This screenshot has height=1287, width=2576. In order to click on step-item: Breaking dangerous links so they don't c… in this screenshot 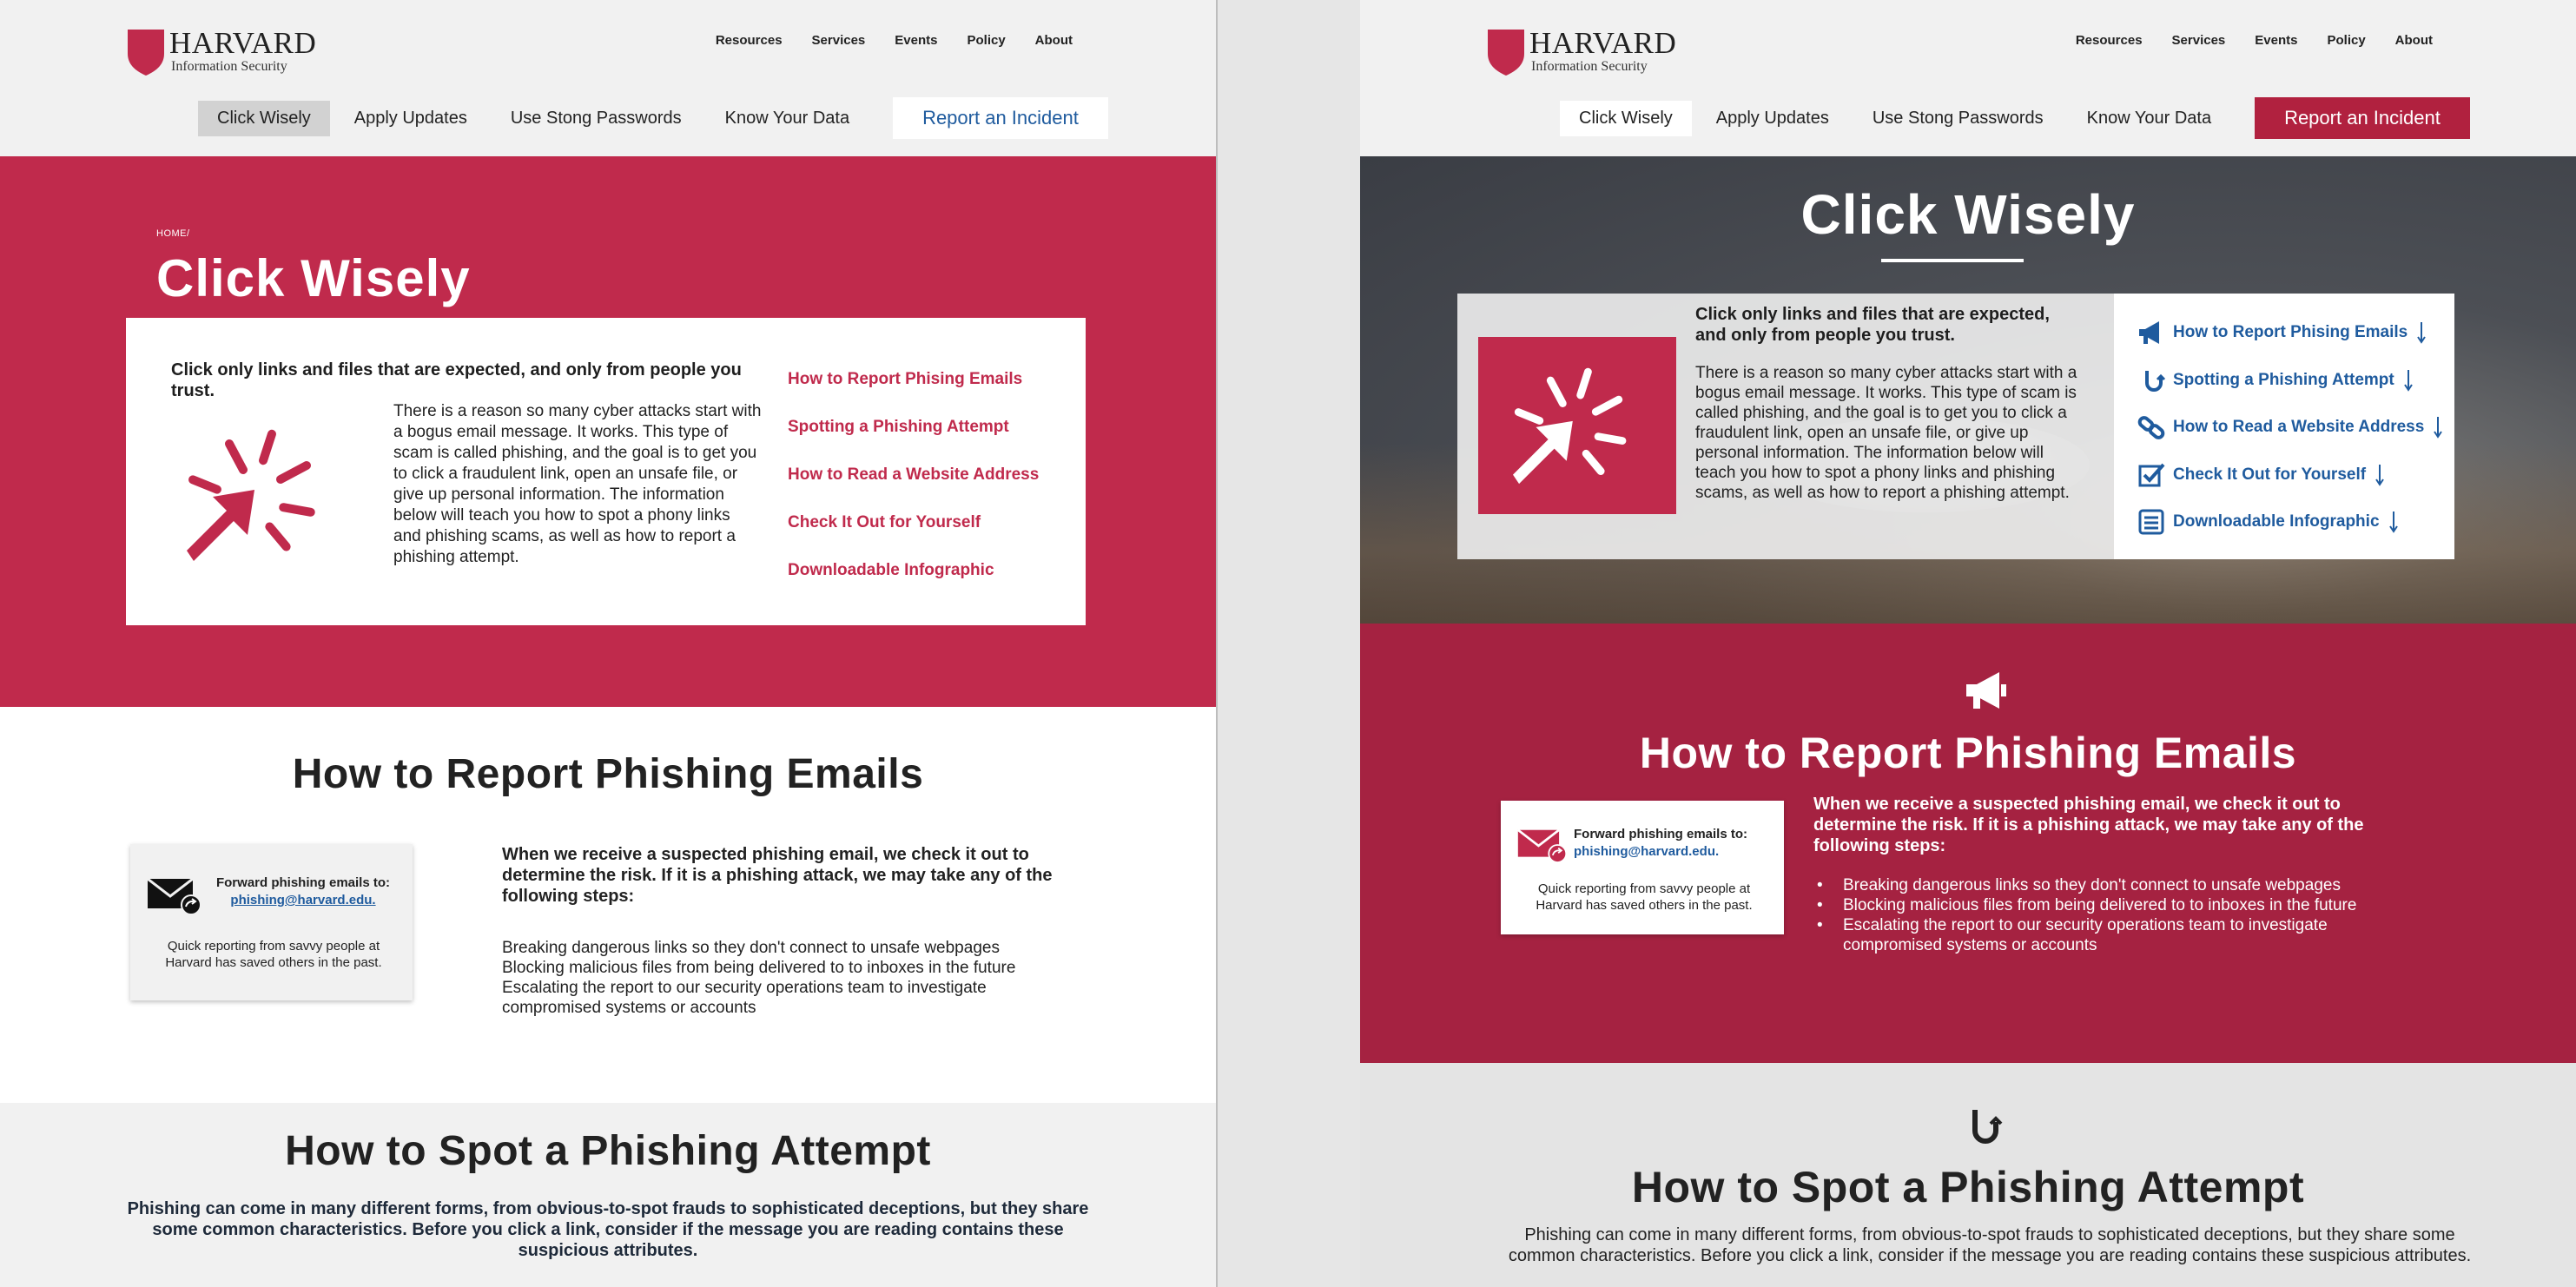, I will do `click(751, 948)`.